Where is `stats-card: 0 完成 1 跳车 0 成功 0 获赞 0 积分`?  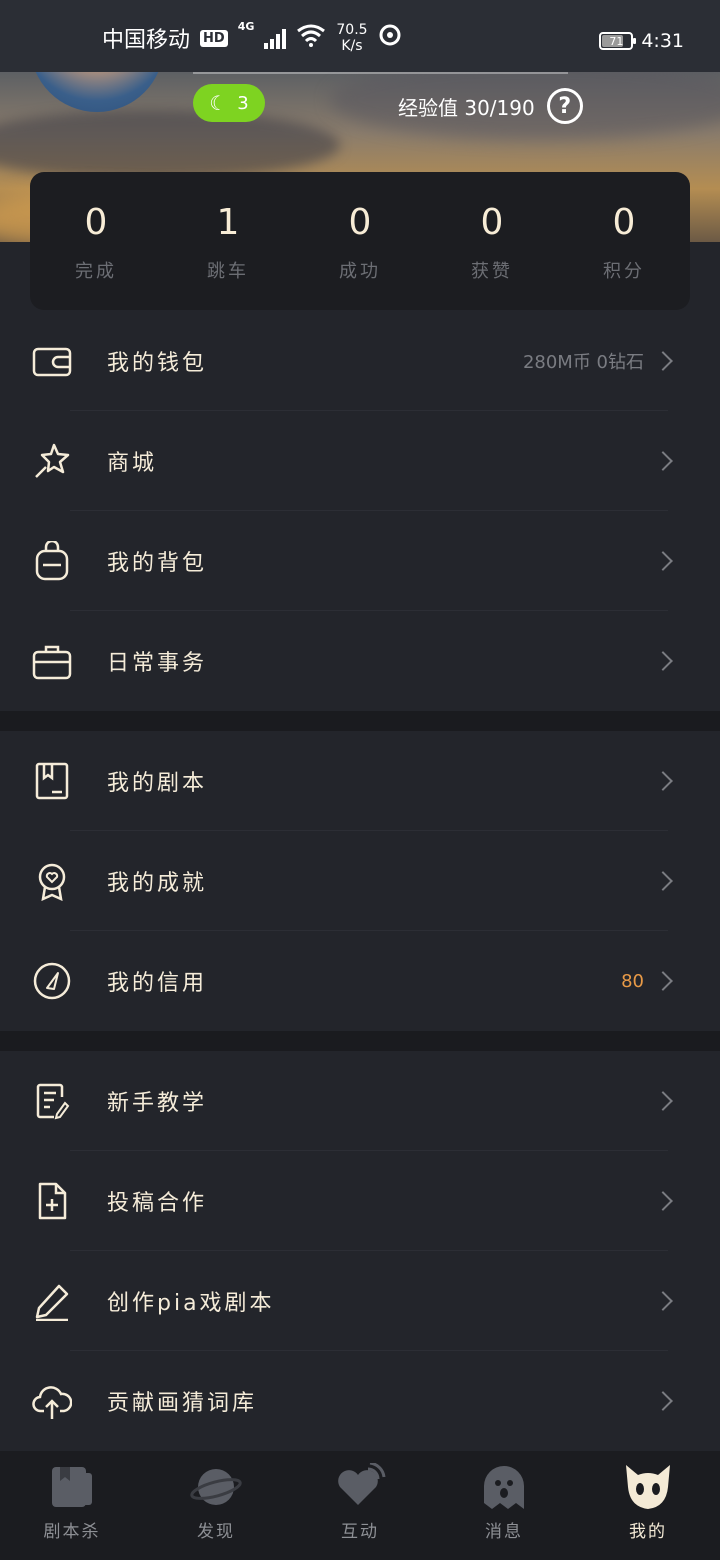
stats-card: 0 完成 1 跳车 0 成功 0 获赞 0 积分 is located at coordinates (360, 241).